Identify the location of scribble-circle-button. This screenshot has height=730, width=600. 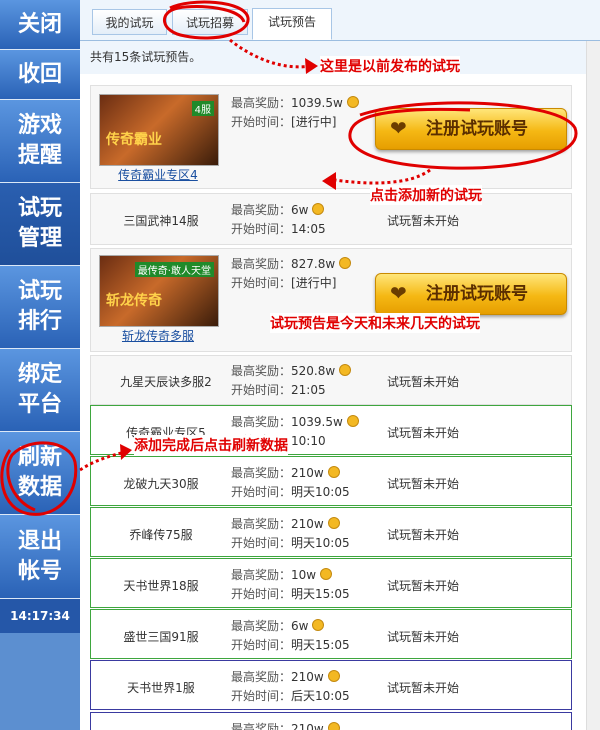
(463, 135).